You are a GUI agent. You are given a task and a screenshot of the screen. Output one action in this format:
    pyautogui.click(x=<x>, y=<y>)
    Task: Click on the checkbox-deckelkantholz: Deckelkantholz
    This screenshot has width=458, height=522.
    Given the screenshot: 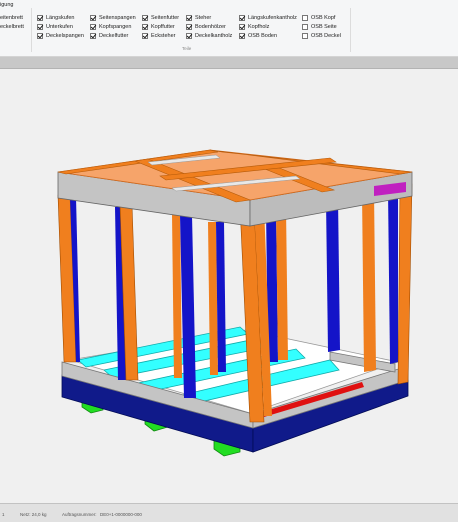 What is the action you would take?
    pyautogui.click(x=209, y=35)
    